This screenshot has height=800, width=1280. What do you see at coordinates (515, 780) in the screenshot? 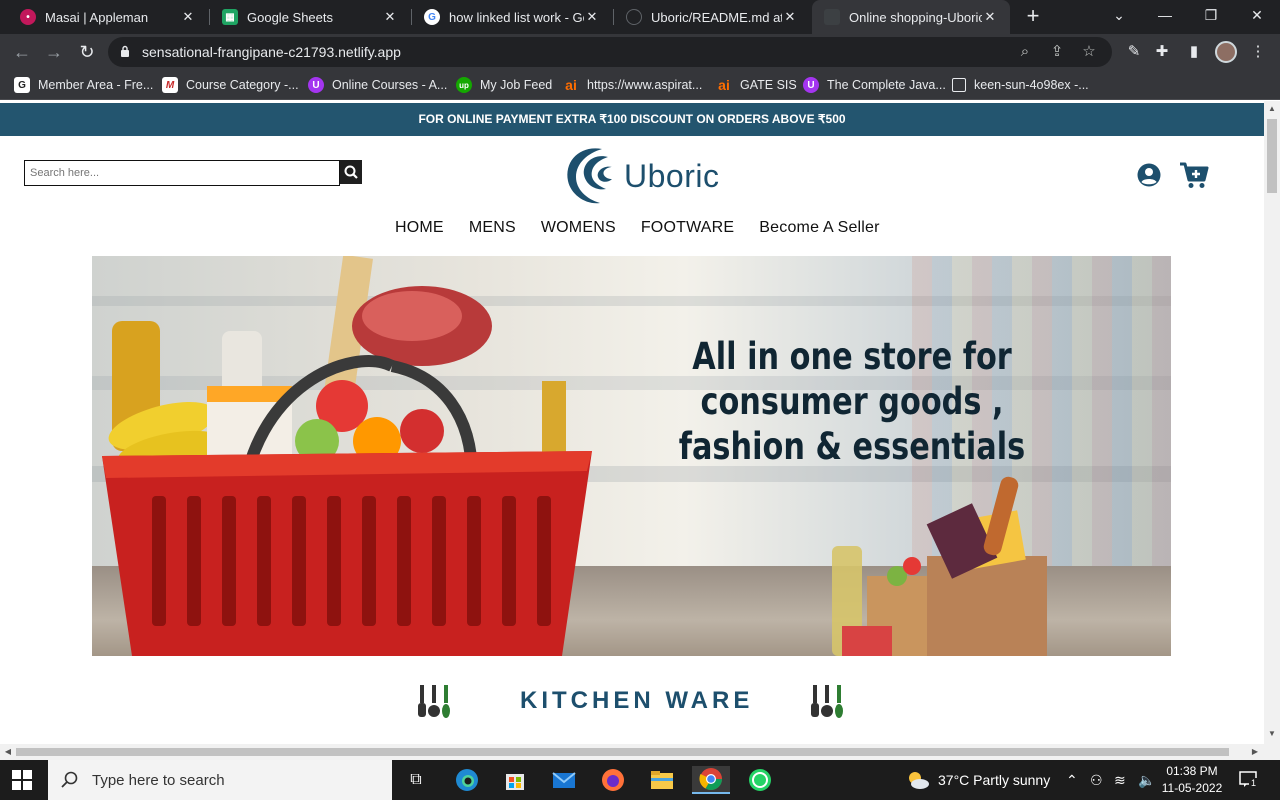
I see `store-icon` at bounding box center [515, 780].